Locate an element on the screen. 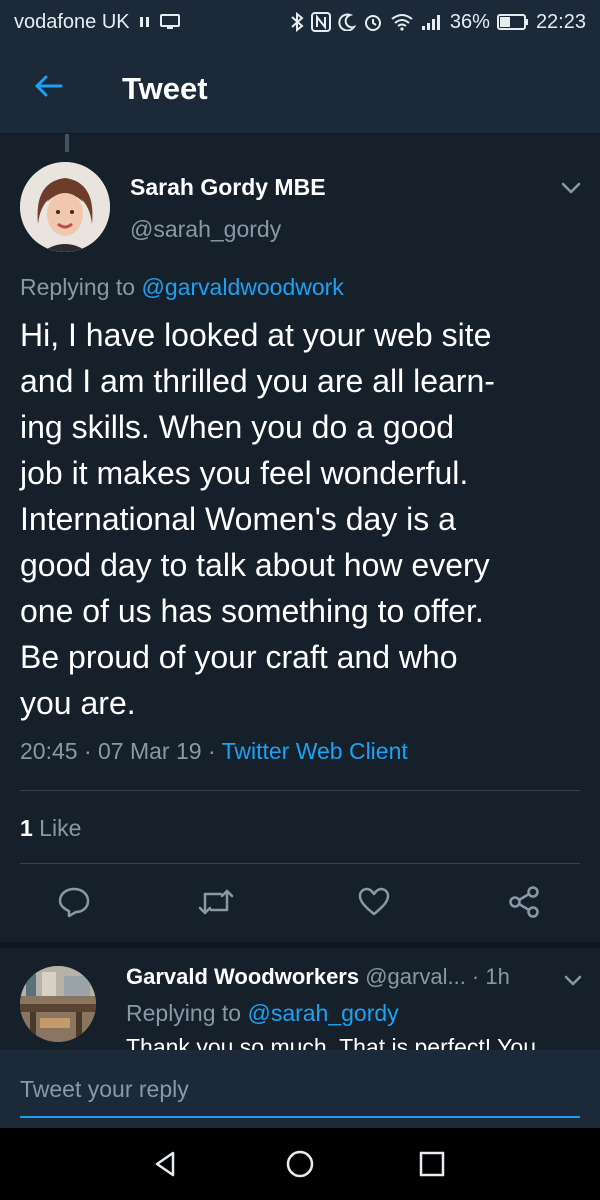 The width and height of the screenshot is (600, 1200). reply-author-name: Garvald Woodworkers is located at coordinates (242, 976).